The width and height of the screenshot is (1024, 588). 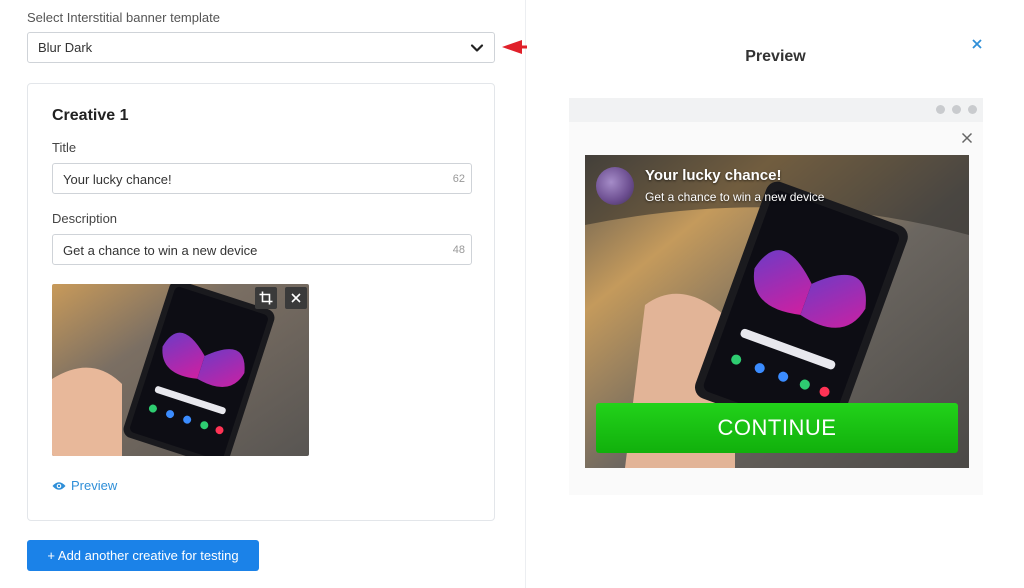 What do you see at coordinates (458, 179) in the screenshot?
I see `title-char-count: 62` at bounding box center [458, 179].